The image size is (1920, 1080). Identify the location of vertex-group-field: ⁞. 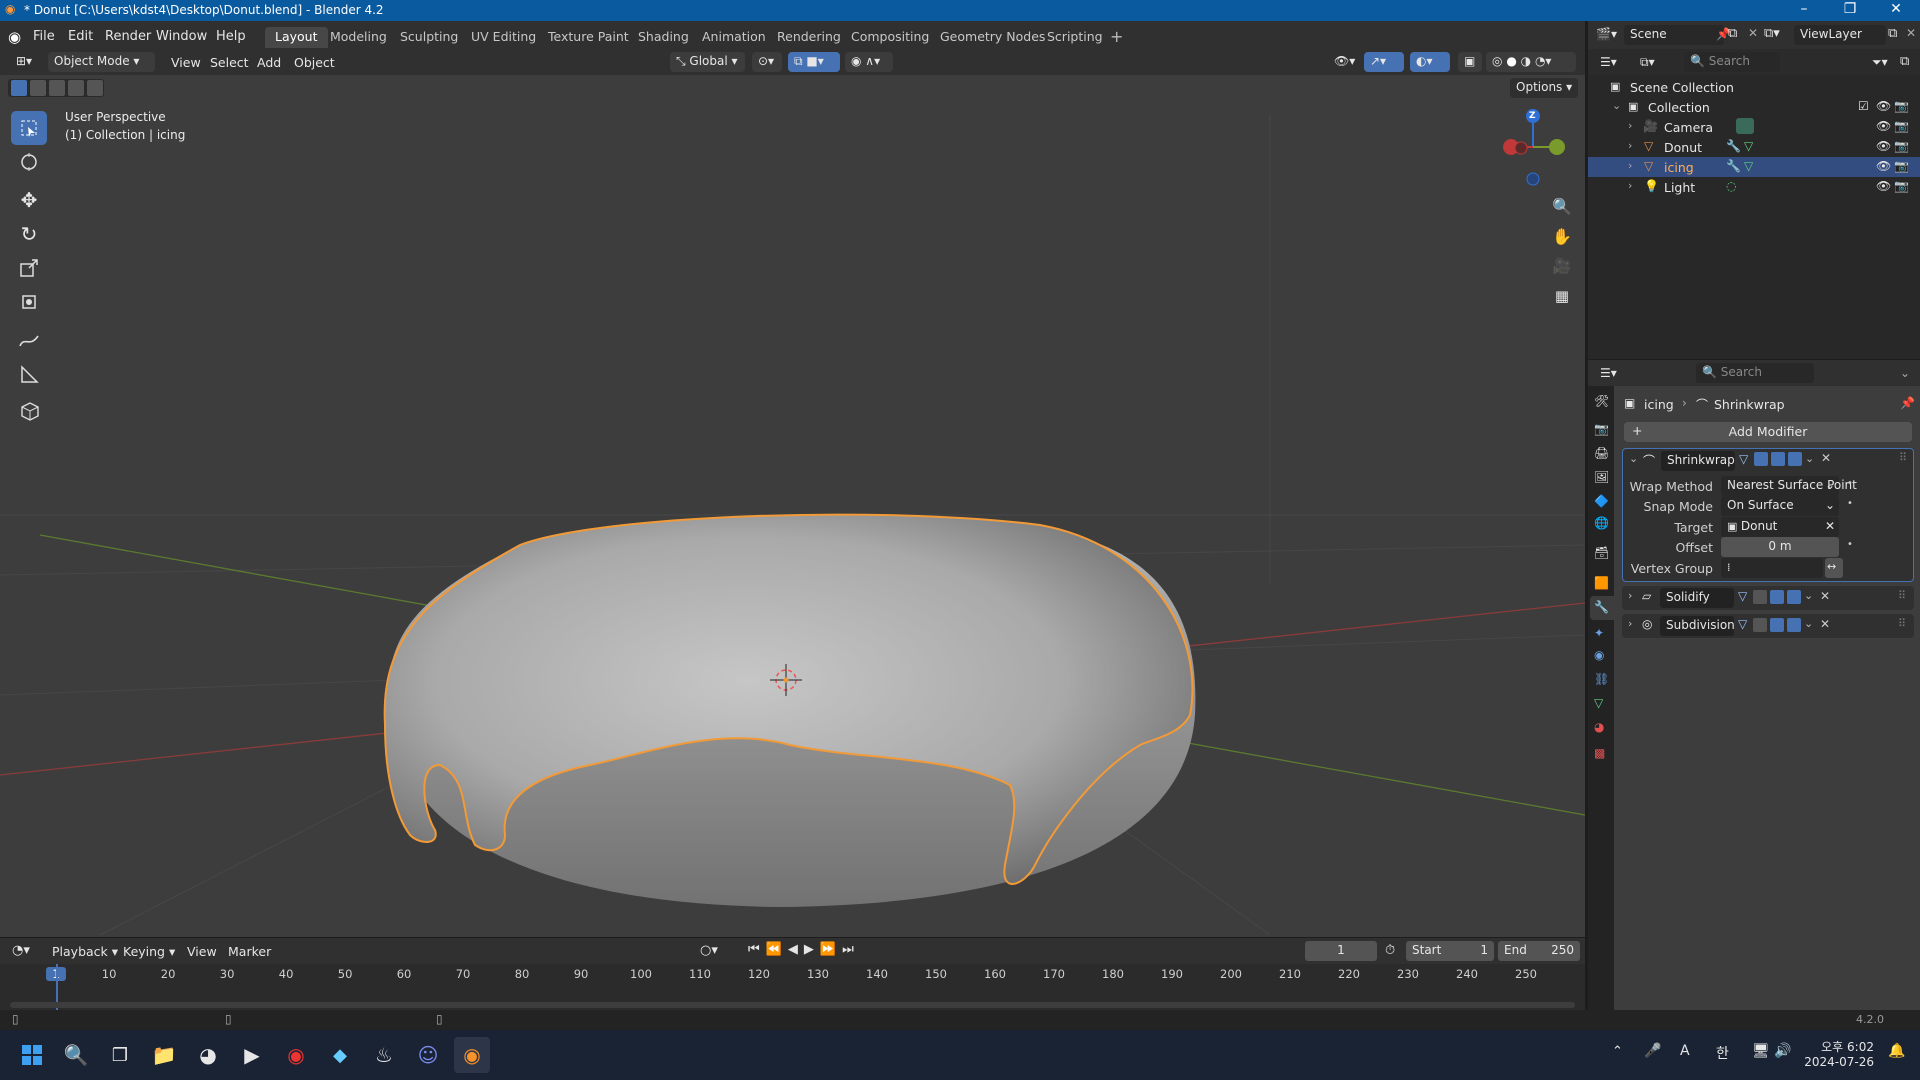
(1772, 568).